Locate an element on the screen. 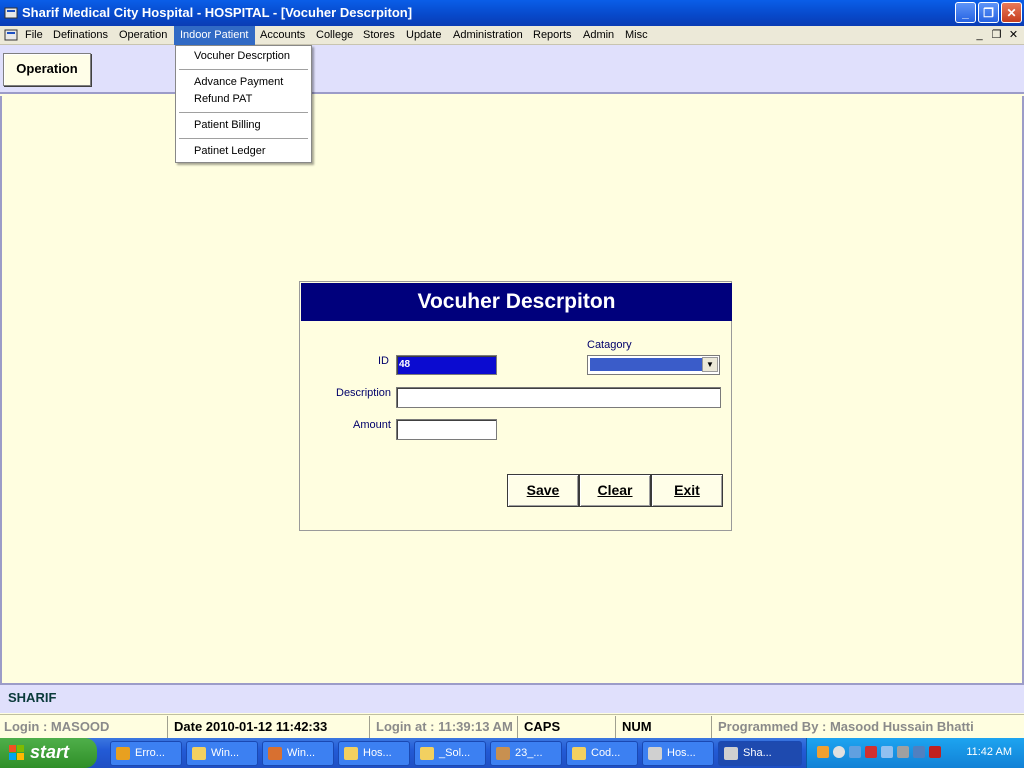  menu-college: College is located at coordinates (334, 35).